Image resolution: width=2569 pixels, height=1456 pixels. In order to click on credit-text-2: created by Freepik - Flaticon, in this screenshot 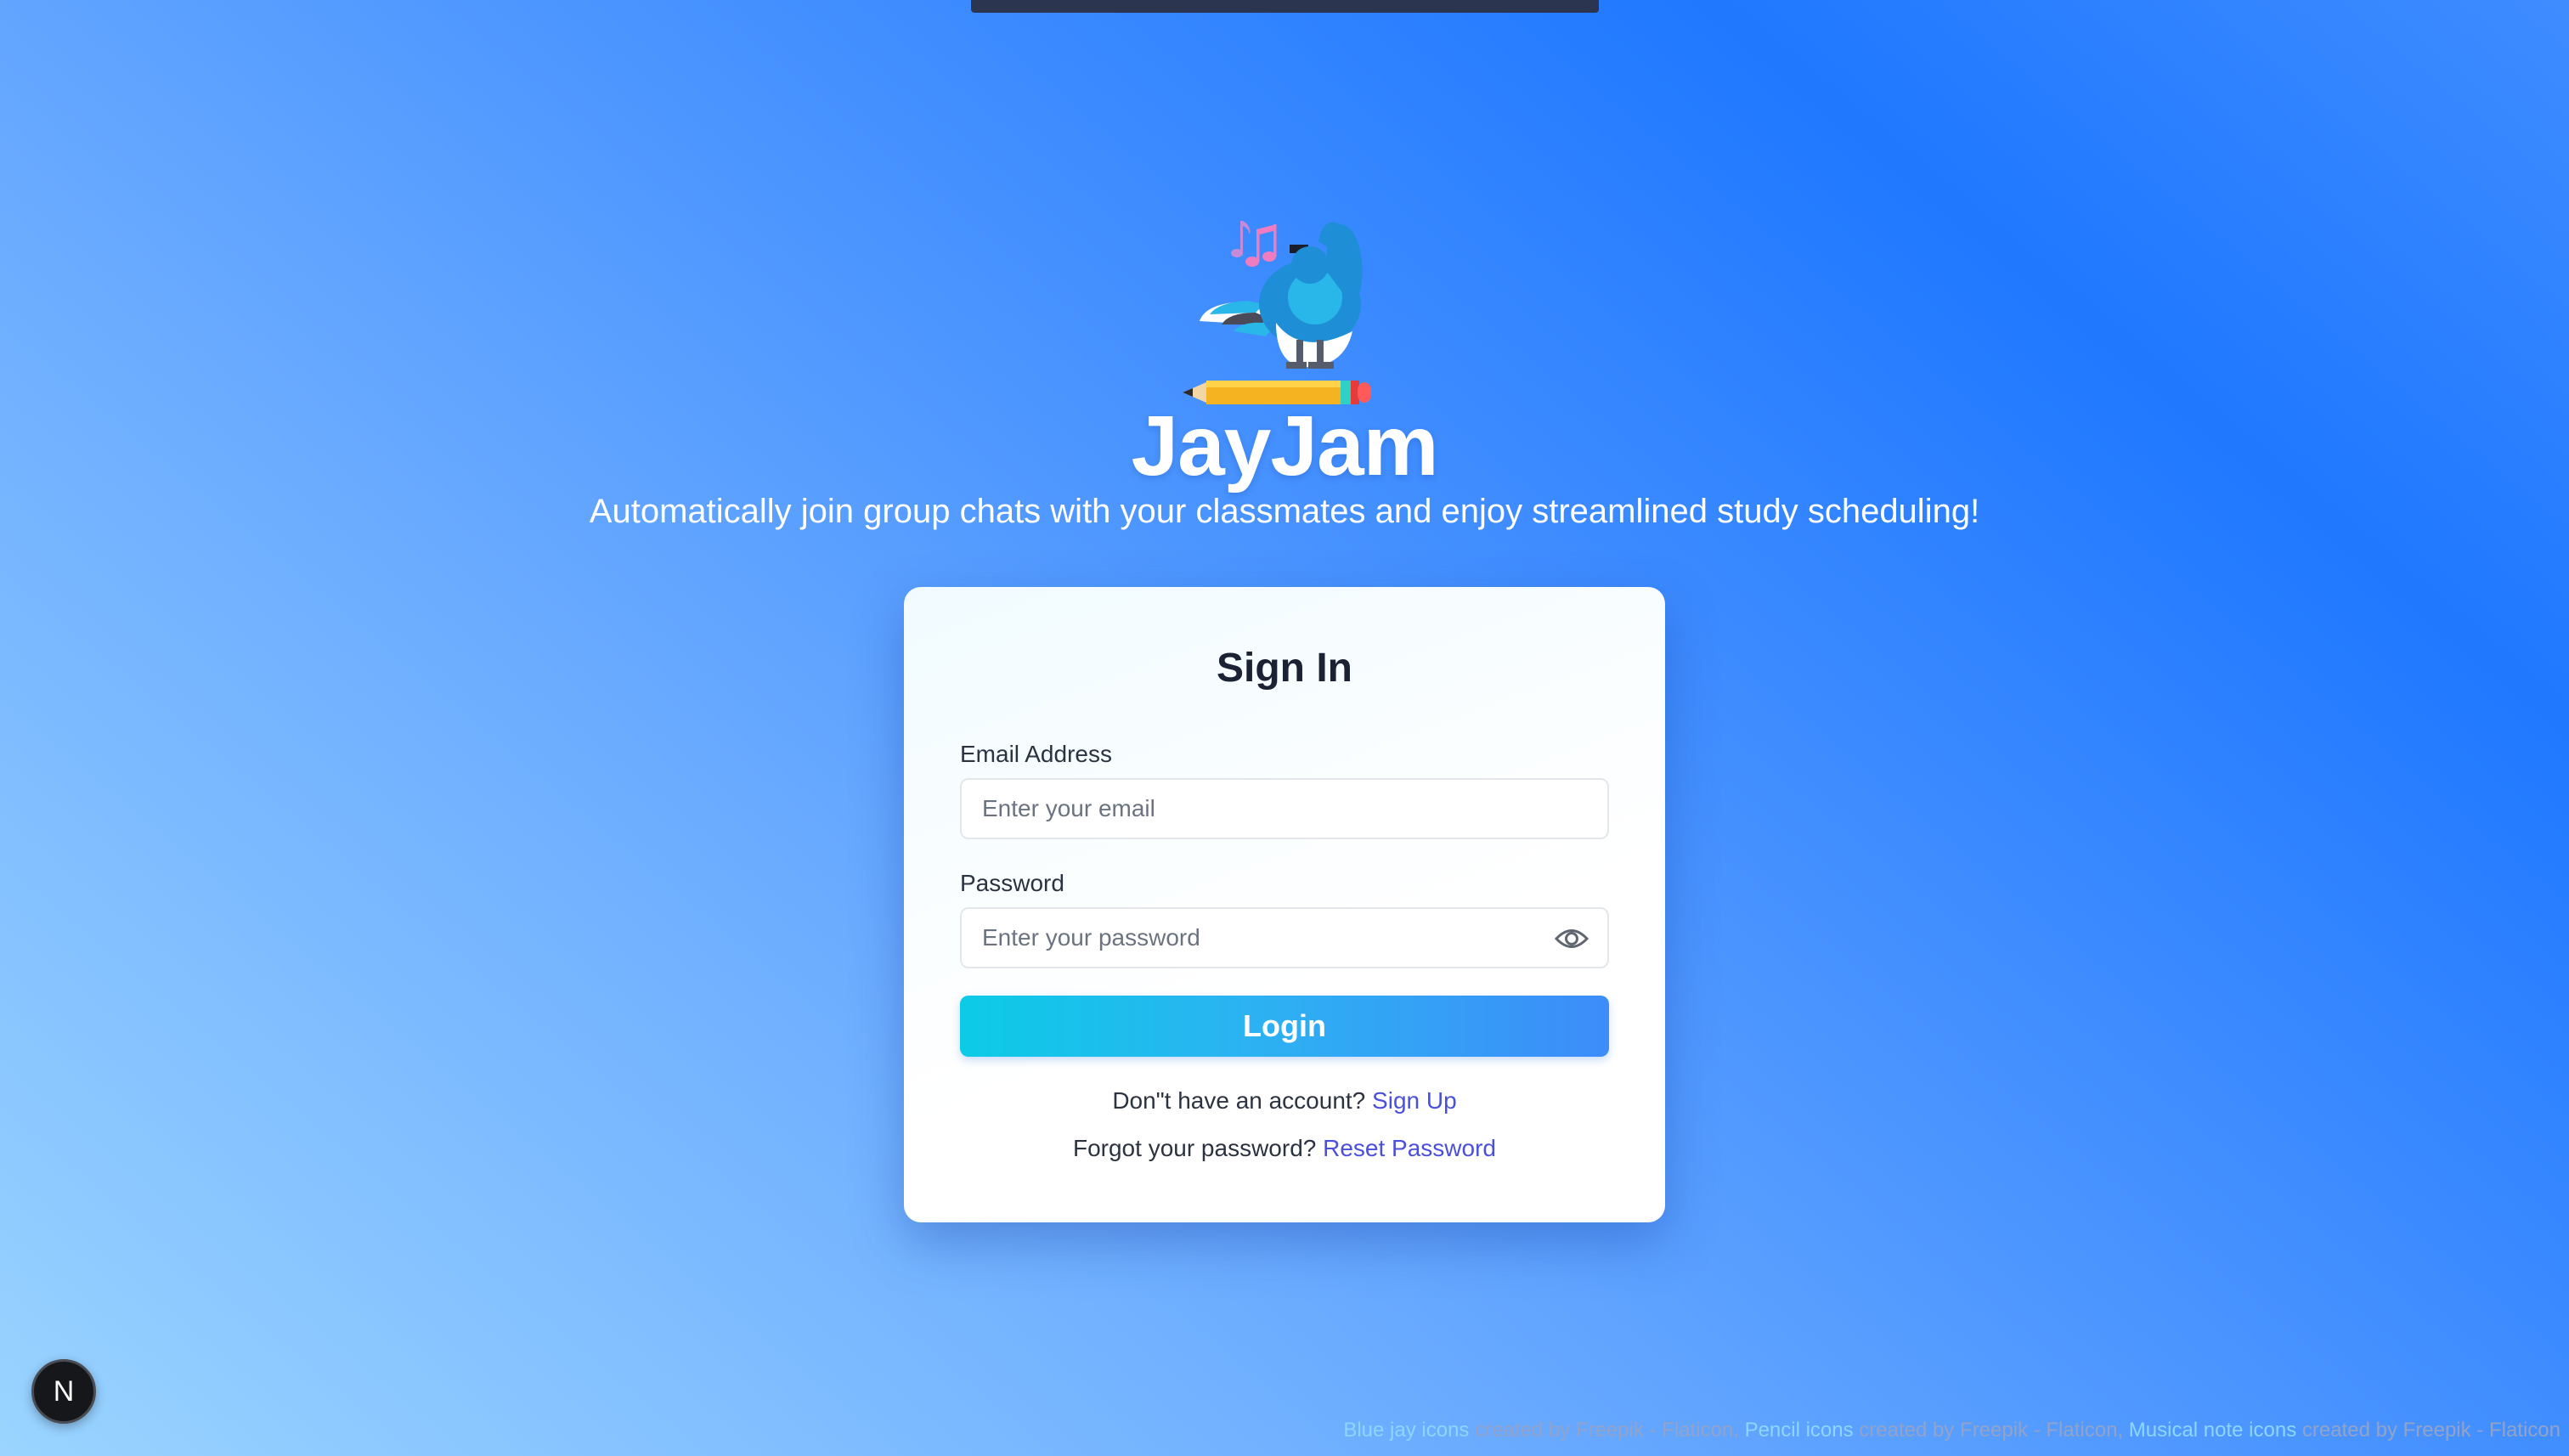, I will do `click(1991, 1431)`.